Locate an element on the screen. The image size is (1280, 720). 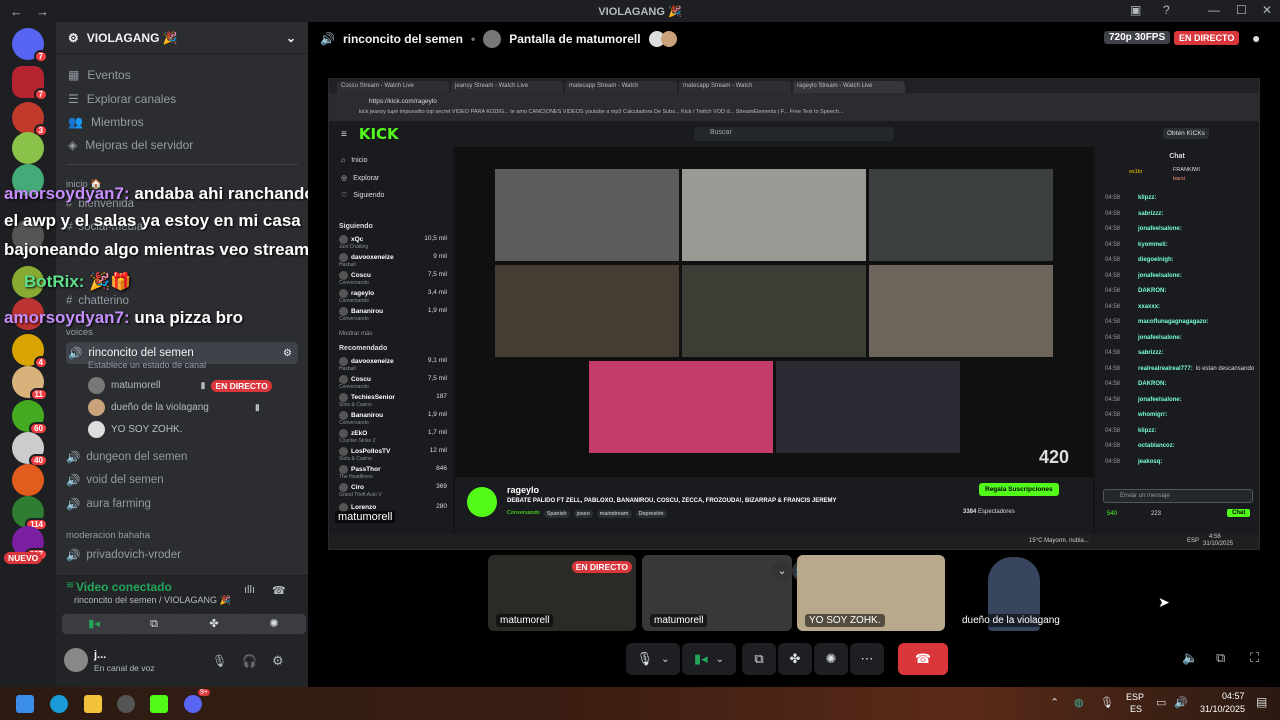
keyboard-layout-indicator: ES is located at coordinates (1136, 709).